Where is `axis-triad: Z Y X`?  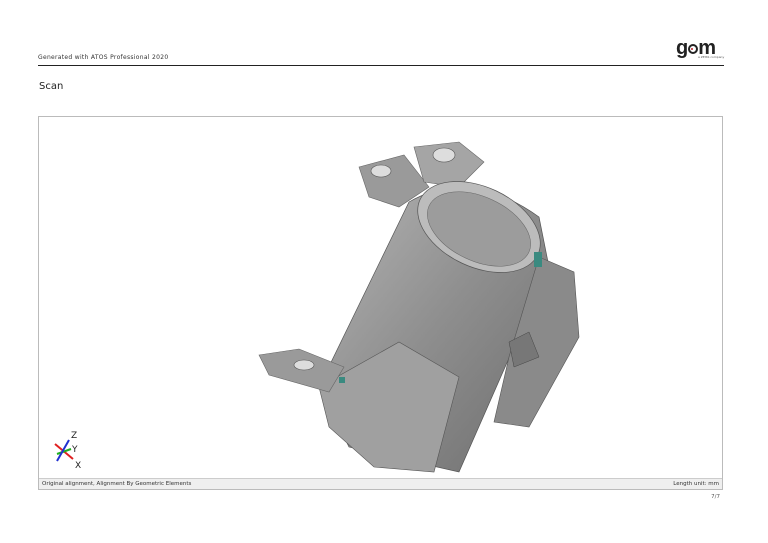 axis-triad: Z Y X is located at coordinates (71, 449).